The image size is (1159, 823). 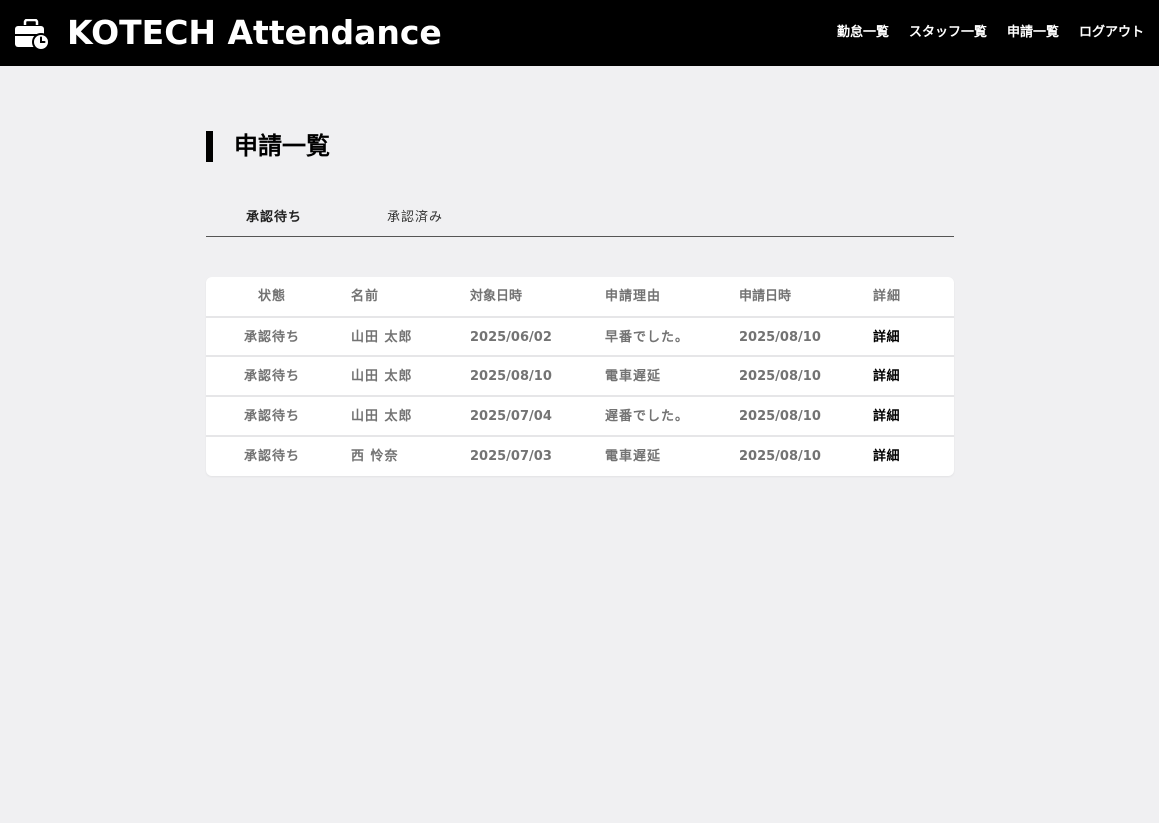 I want to click on column-header-name: 名前, so click(x=365, y=296).